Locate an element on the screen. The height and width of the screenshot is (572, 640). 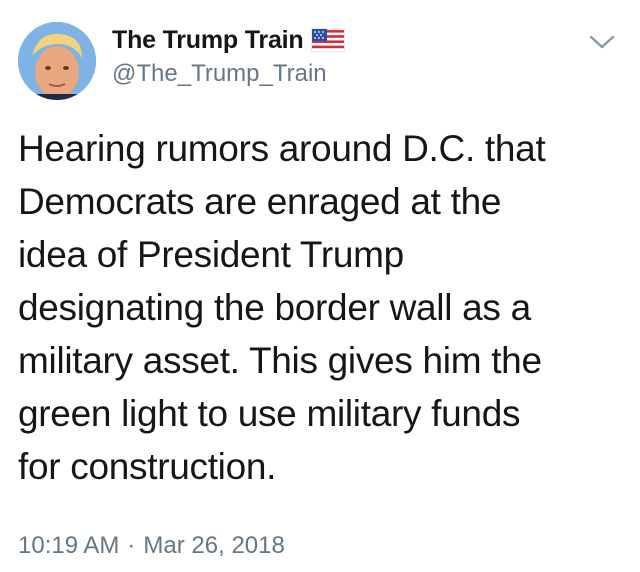
name-row: The Trump Train is located at coordinates (229, 40).